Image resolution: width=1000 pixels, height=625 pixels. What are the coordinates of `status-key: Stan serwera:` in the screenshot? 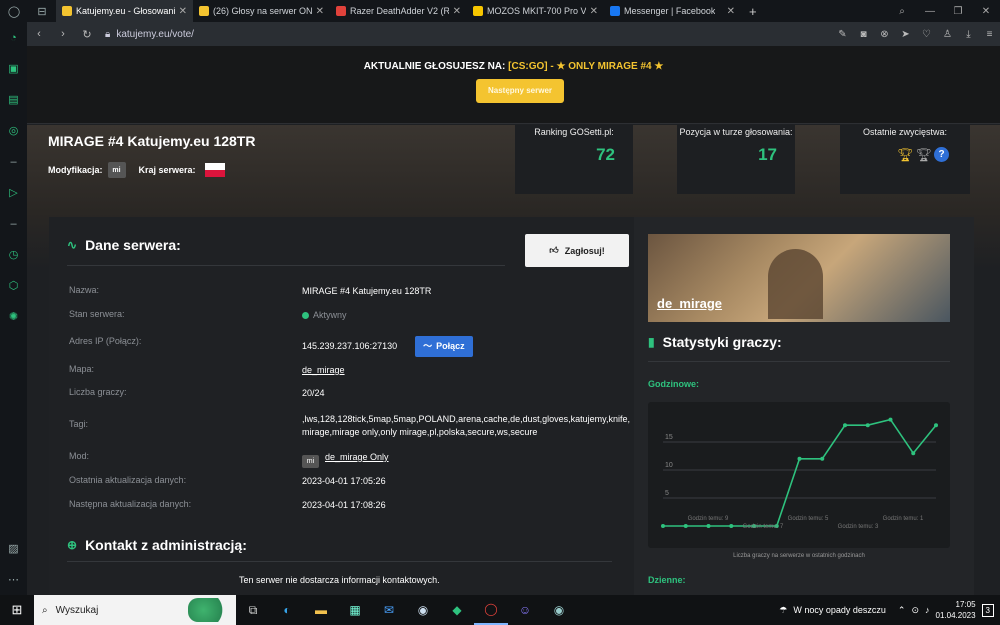 It's located at (97, 314).